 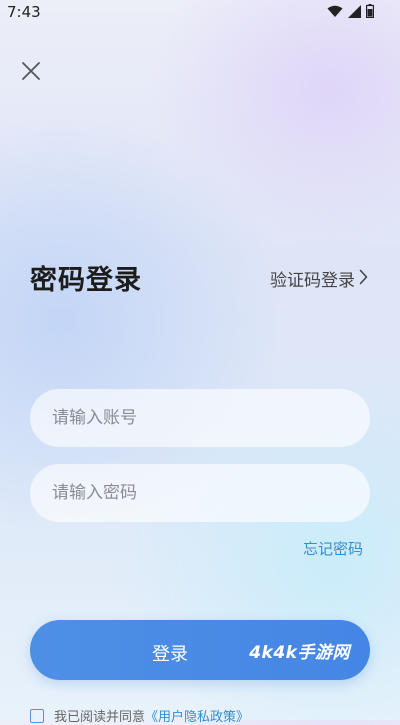 I want to click on account-input, so click(x=200, y=418).